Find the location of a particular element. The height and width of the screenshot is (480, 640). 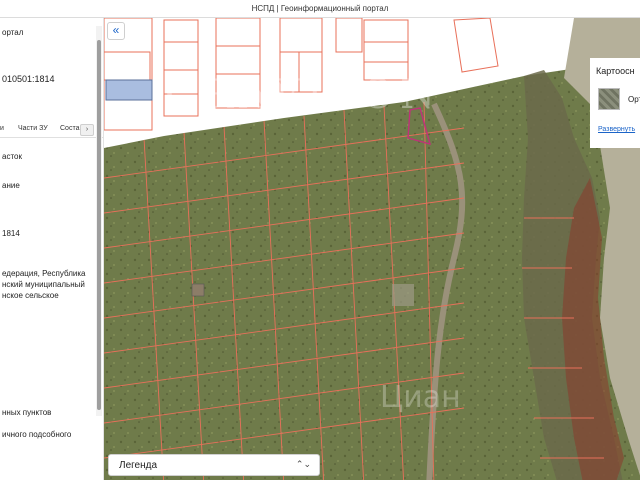

expand-link: Развернуть is located at coordinates (616, 129).